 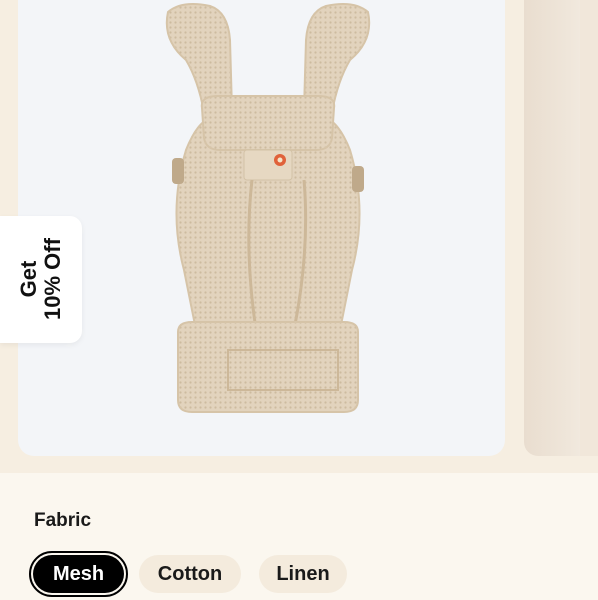 What do you see at coordinates (190, 574) in the screenshot?
I see `fabric-option-cotton: Cotton` at bounding box center [190, 574].